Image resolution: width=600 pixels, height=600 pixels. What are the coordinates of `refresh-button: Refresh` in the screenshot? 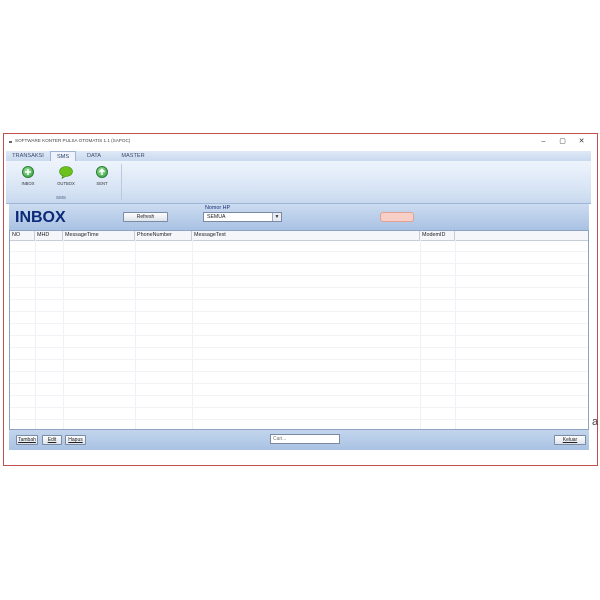 It's located at (145, 217).